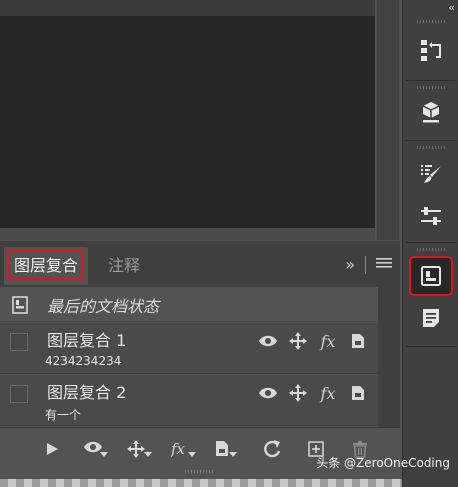 This screenshot has height=487, width=458. What do you see at coordinates (87, 392) in the screenshot?
I see `layer-comp-name: 图层复合 2` at bounding box center [87, 392].